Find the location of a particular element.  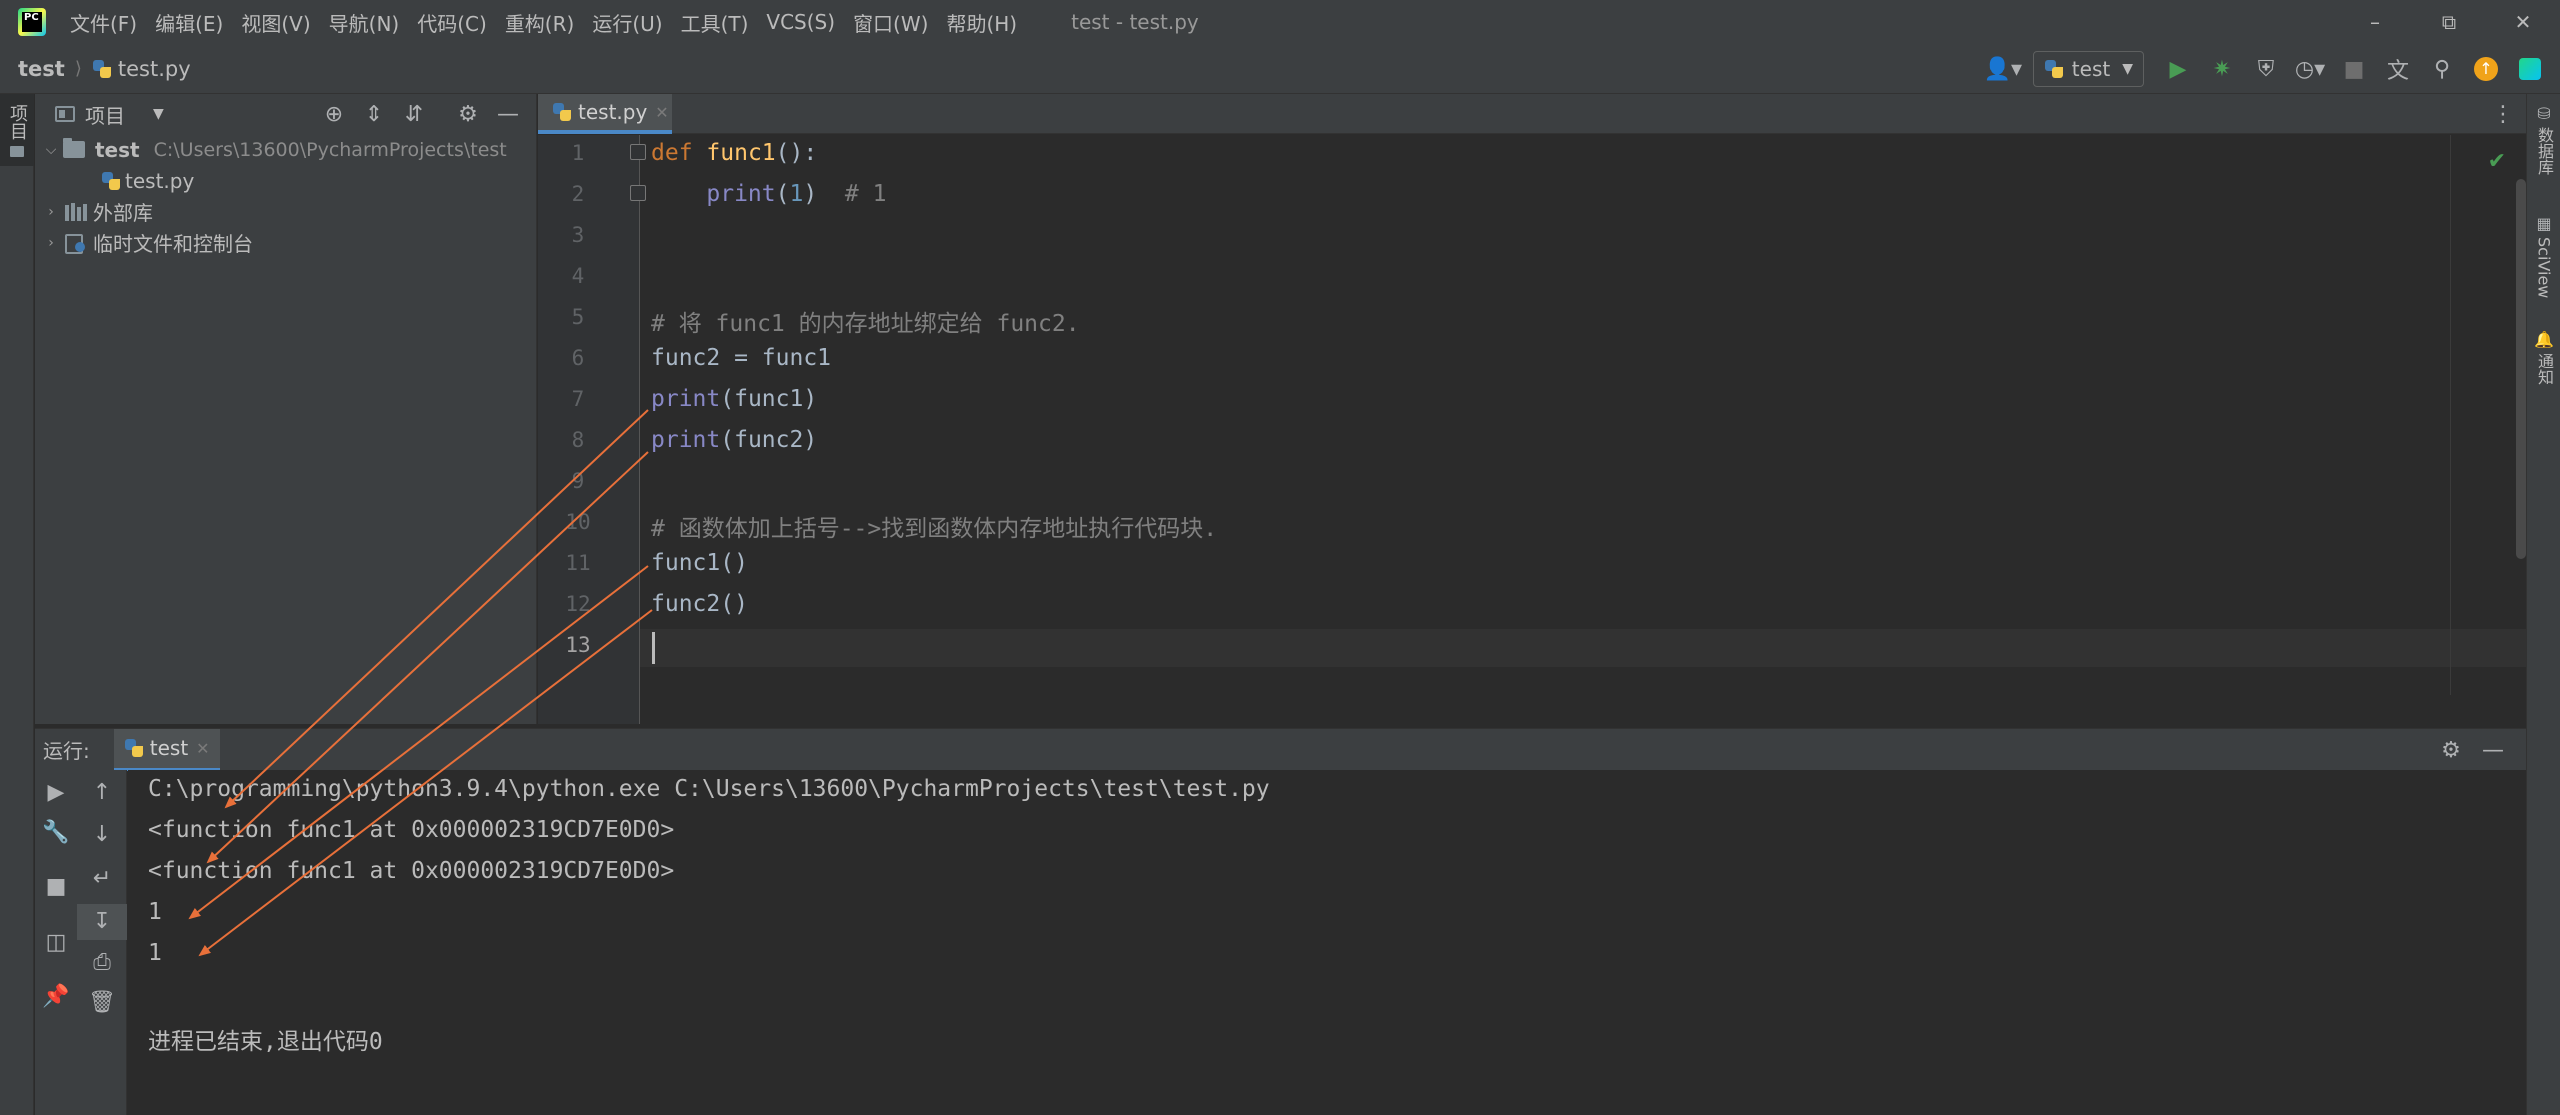

print-icon: ⎙ is located at coordinates (102, 962).